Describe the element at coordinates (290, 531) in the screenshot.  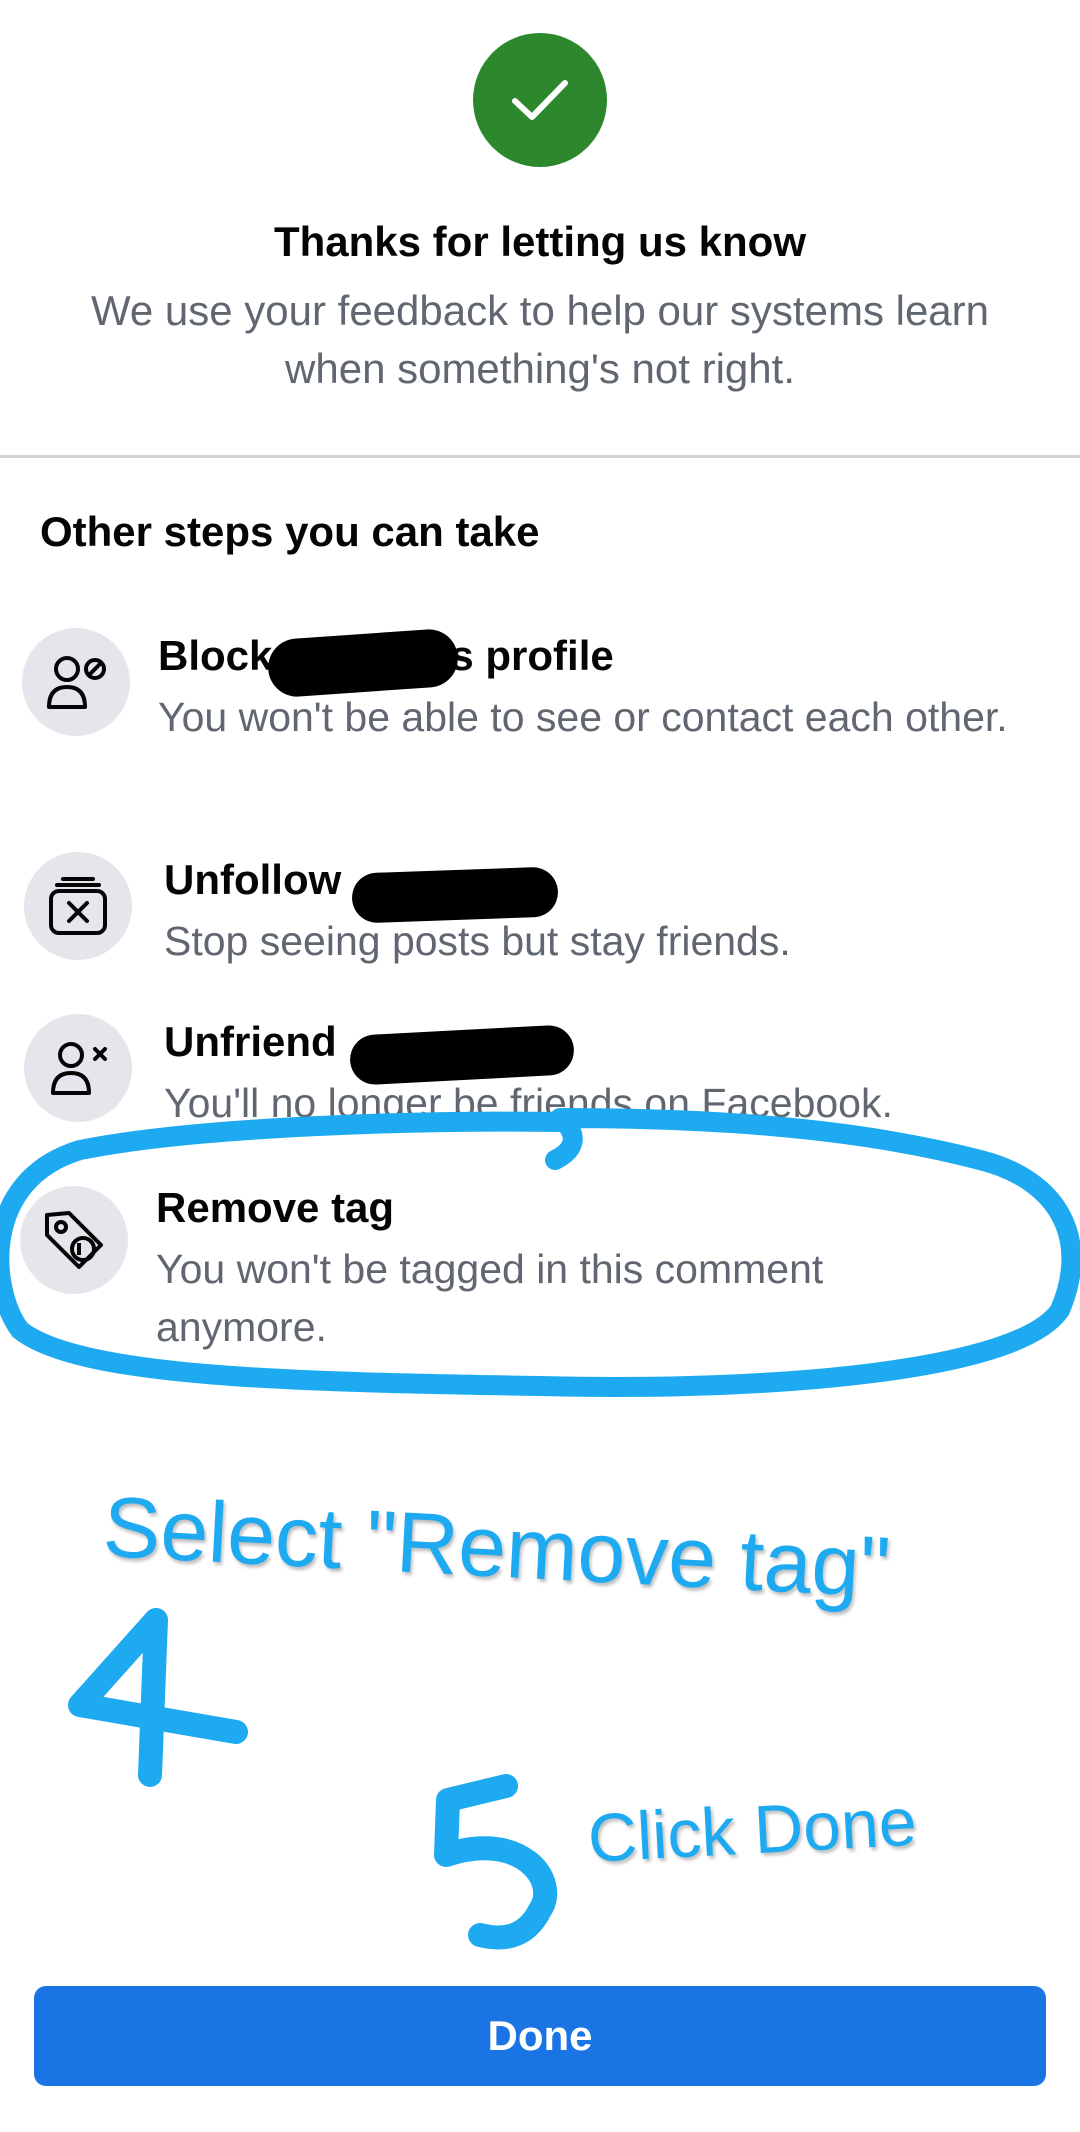
I see `other-steps-heading: Other steps you can take` at that location.